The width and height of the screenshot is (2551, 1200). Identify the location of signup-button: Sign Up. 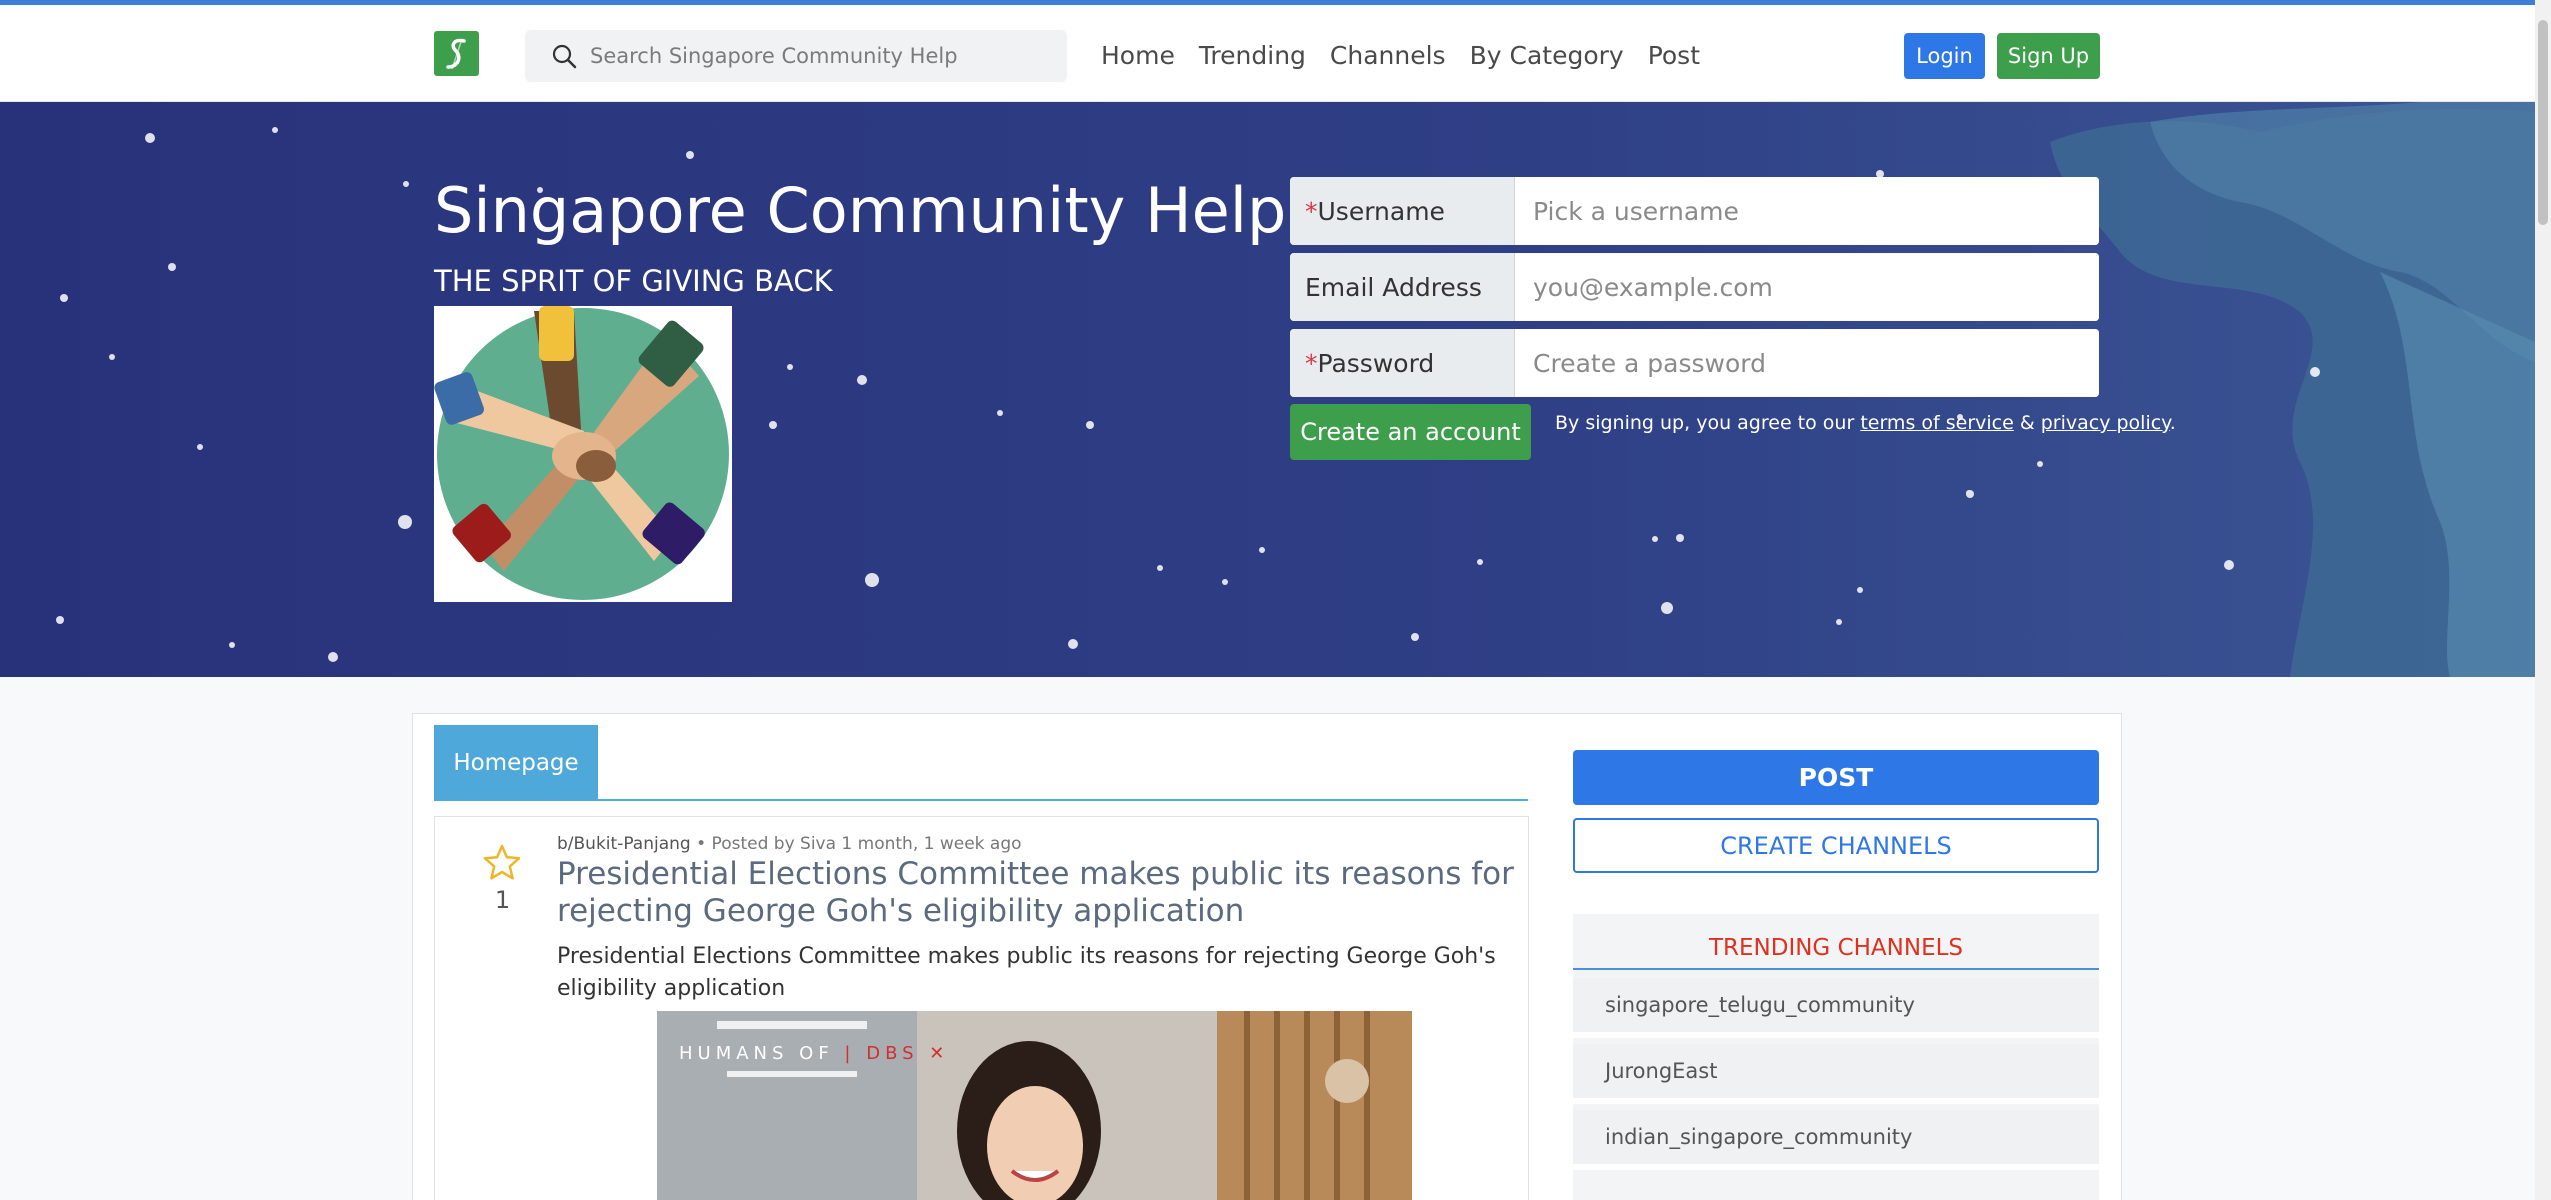
(2048, 56).